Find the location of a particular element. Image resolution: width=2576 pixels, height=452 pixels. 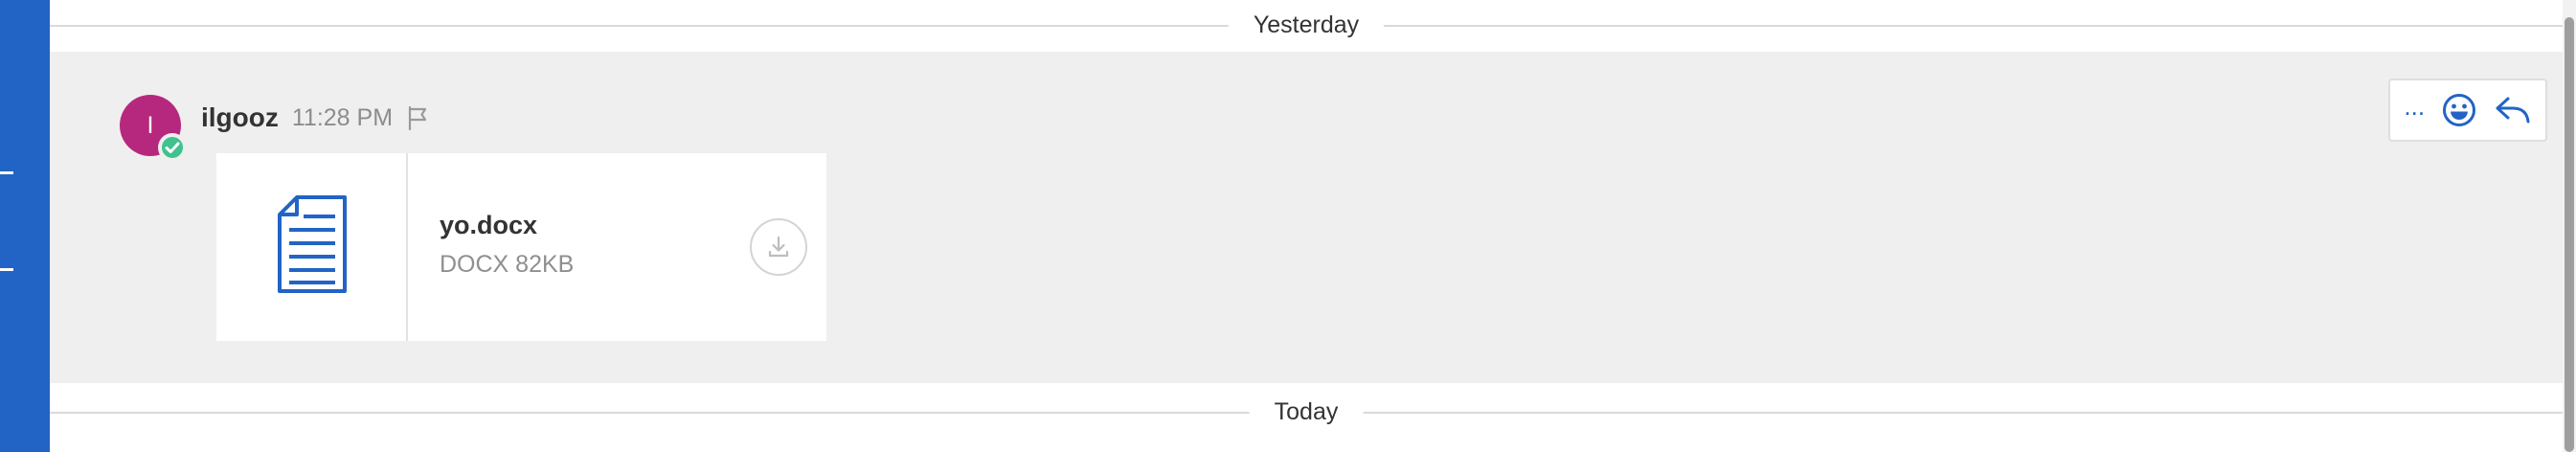

file-thumbnail is located at coordinates (312, 247).